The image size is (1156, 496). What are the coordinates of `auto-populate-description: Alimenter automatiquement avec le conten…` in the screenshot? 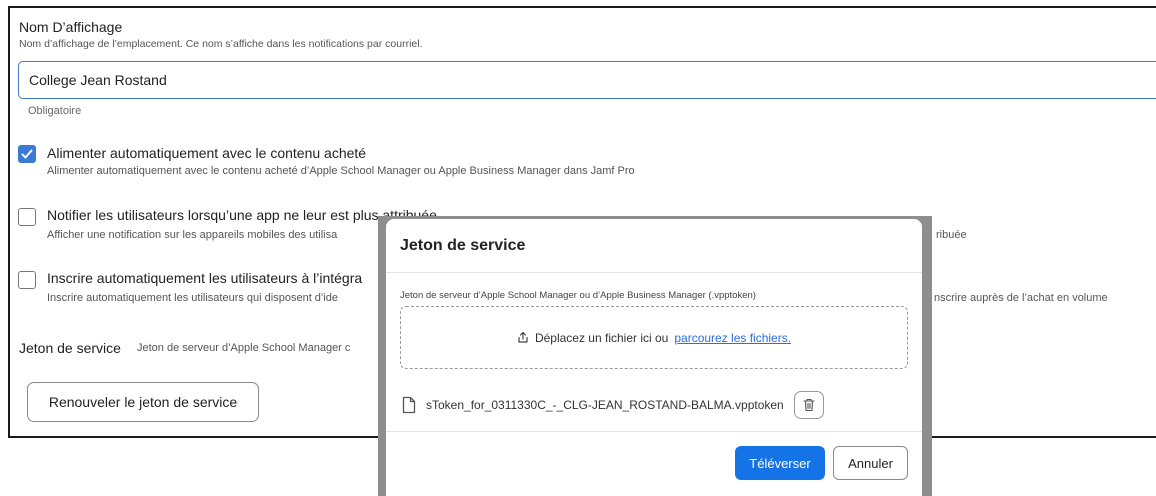 It's located at (341, 171).